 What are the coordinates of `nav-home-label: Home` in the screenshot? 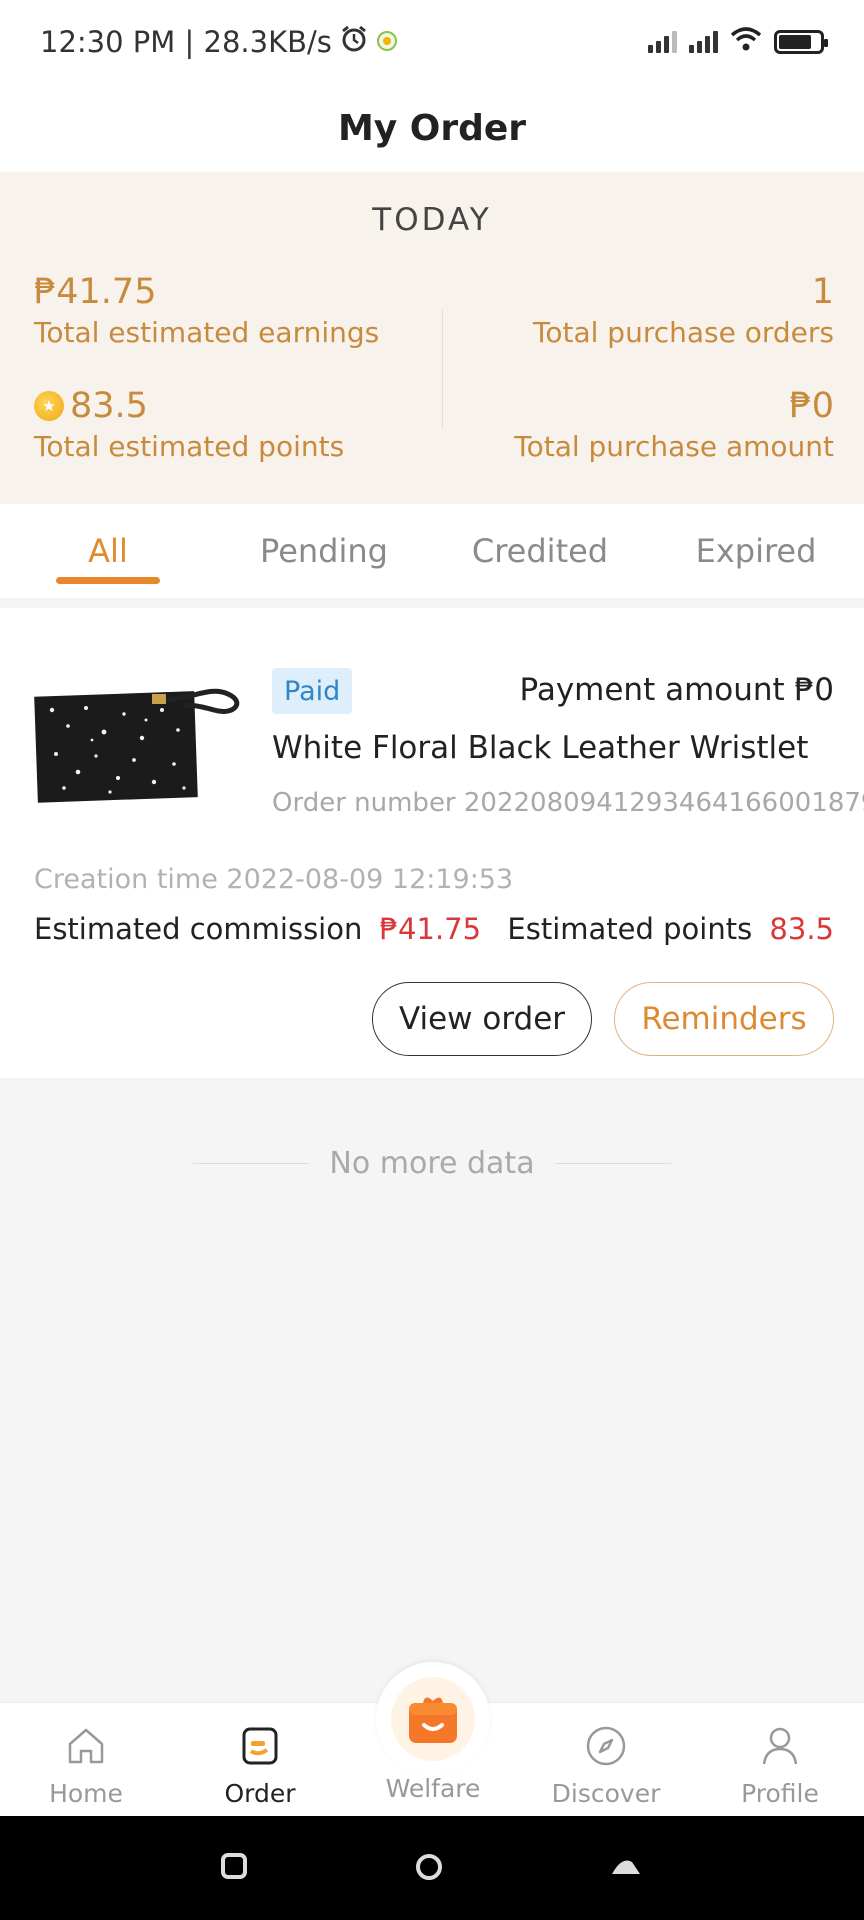 It's located at (86, 1793).